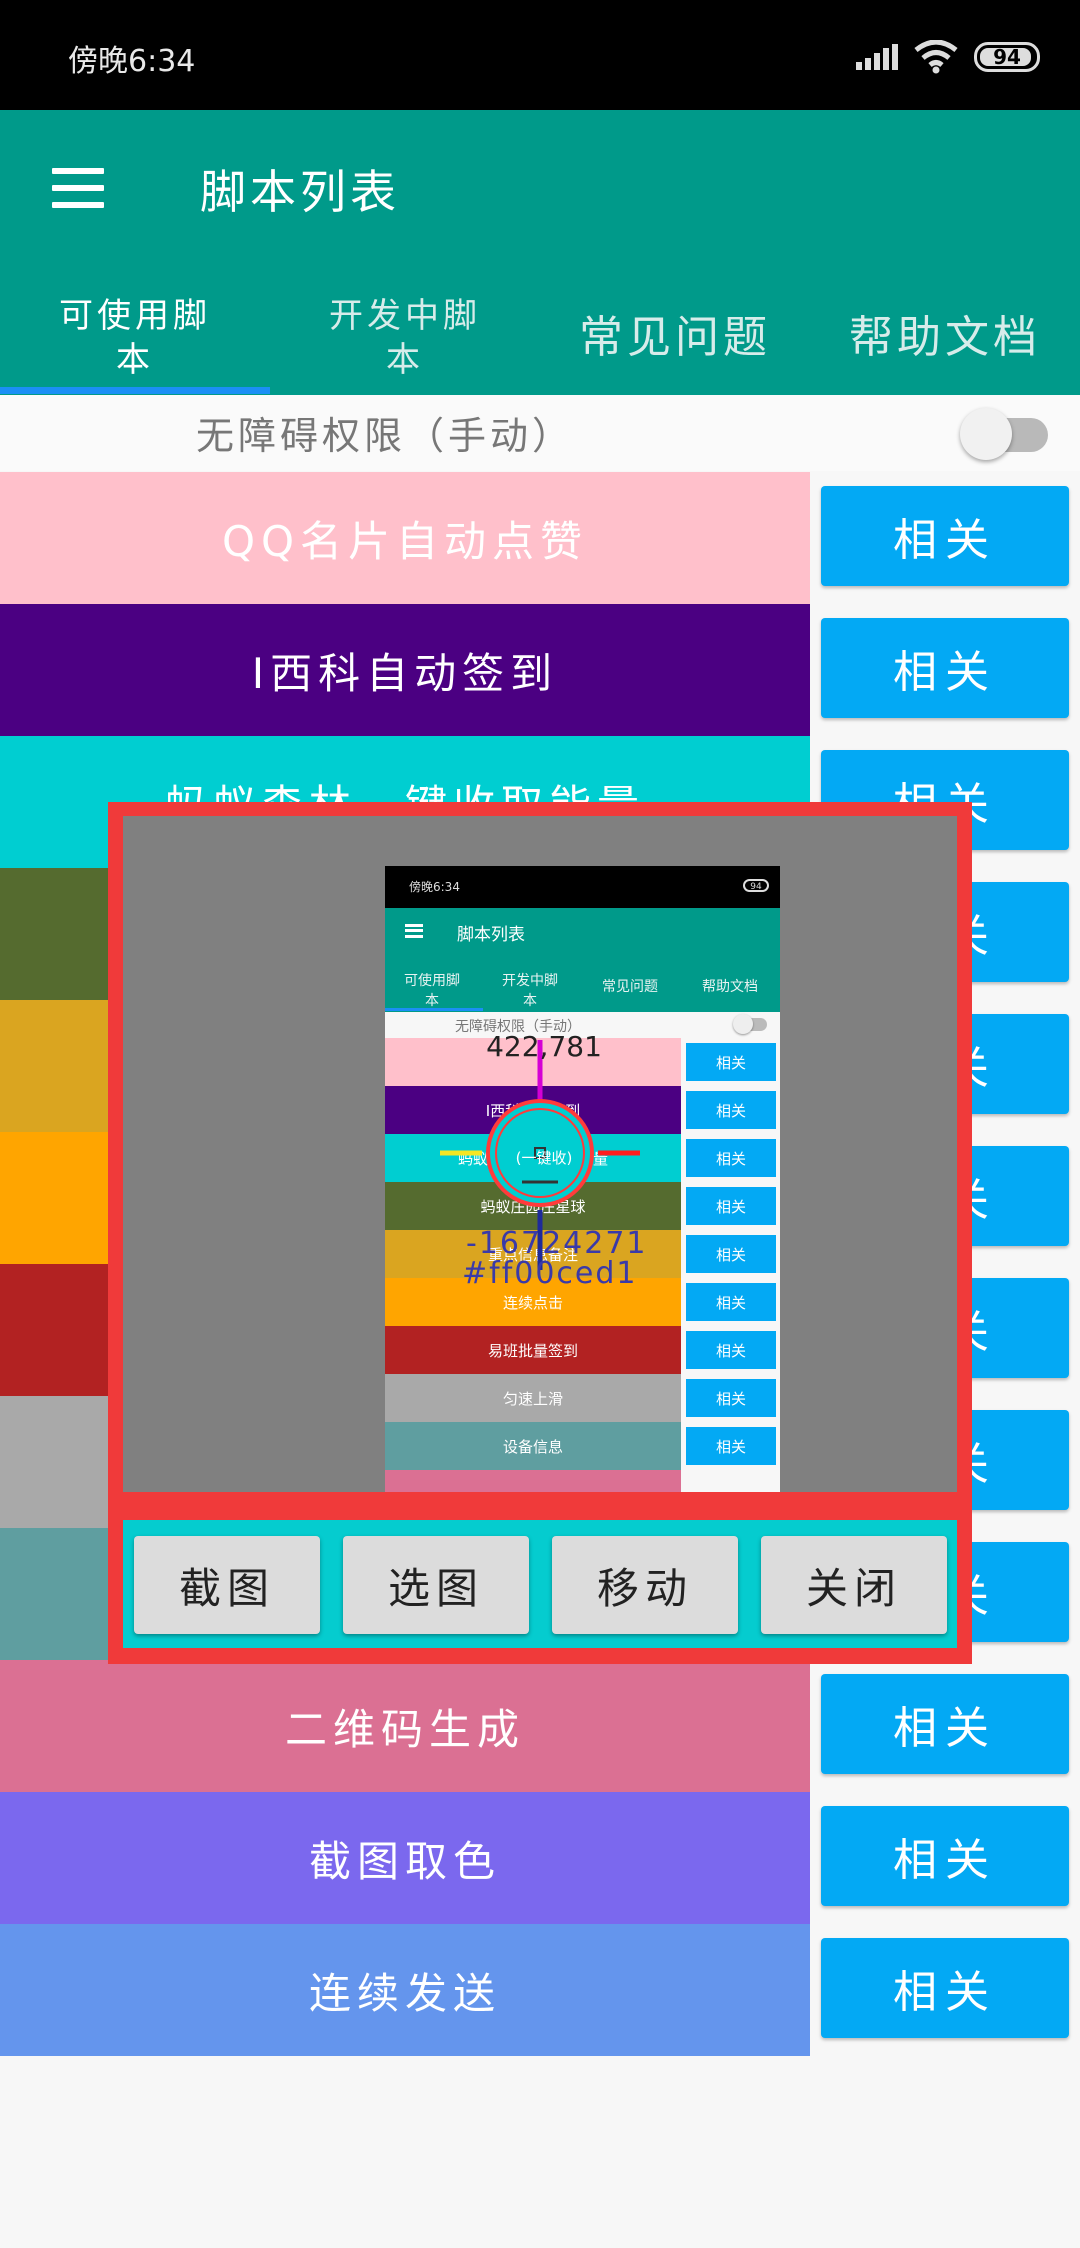  I want to click on tab-help-docs: 帮助文档, so click(945, 338).